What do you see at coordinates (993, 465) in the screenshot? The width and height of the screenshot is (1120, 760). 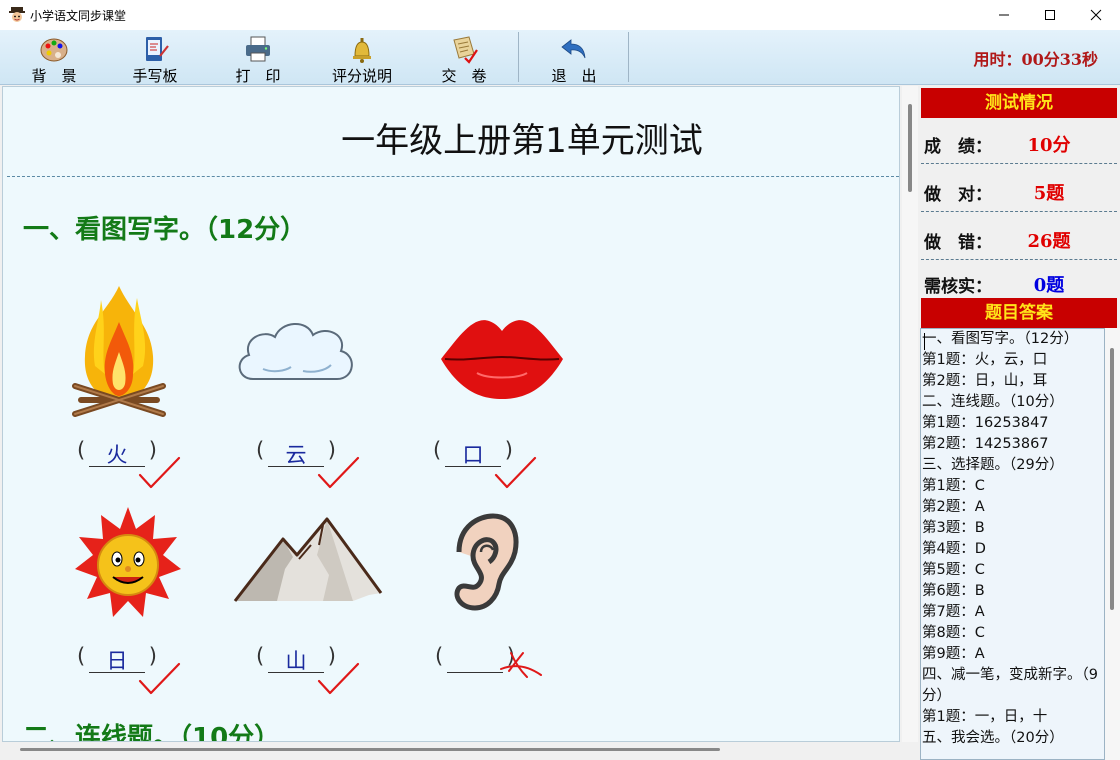 I see `answer-line: 三、选择题。（29分）` at bounding box center [993, 465].